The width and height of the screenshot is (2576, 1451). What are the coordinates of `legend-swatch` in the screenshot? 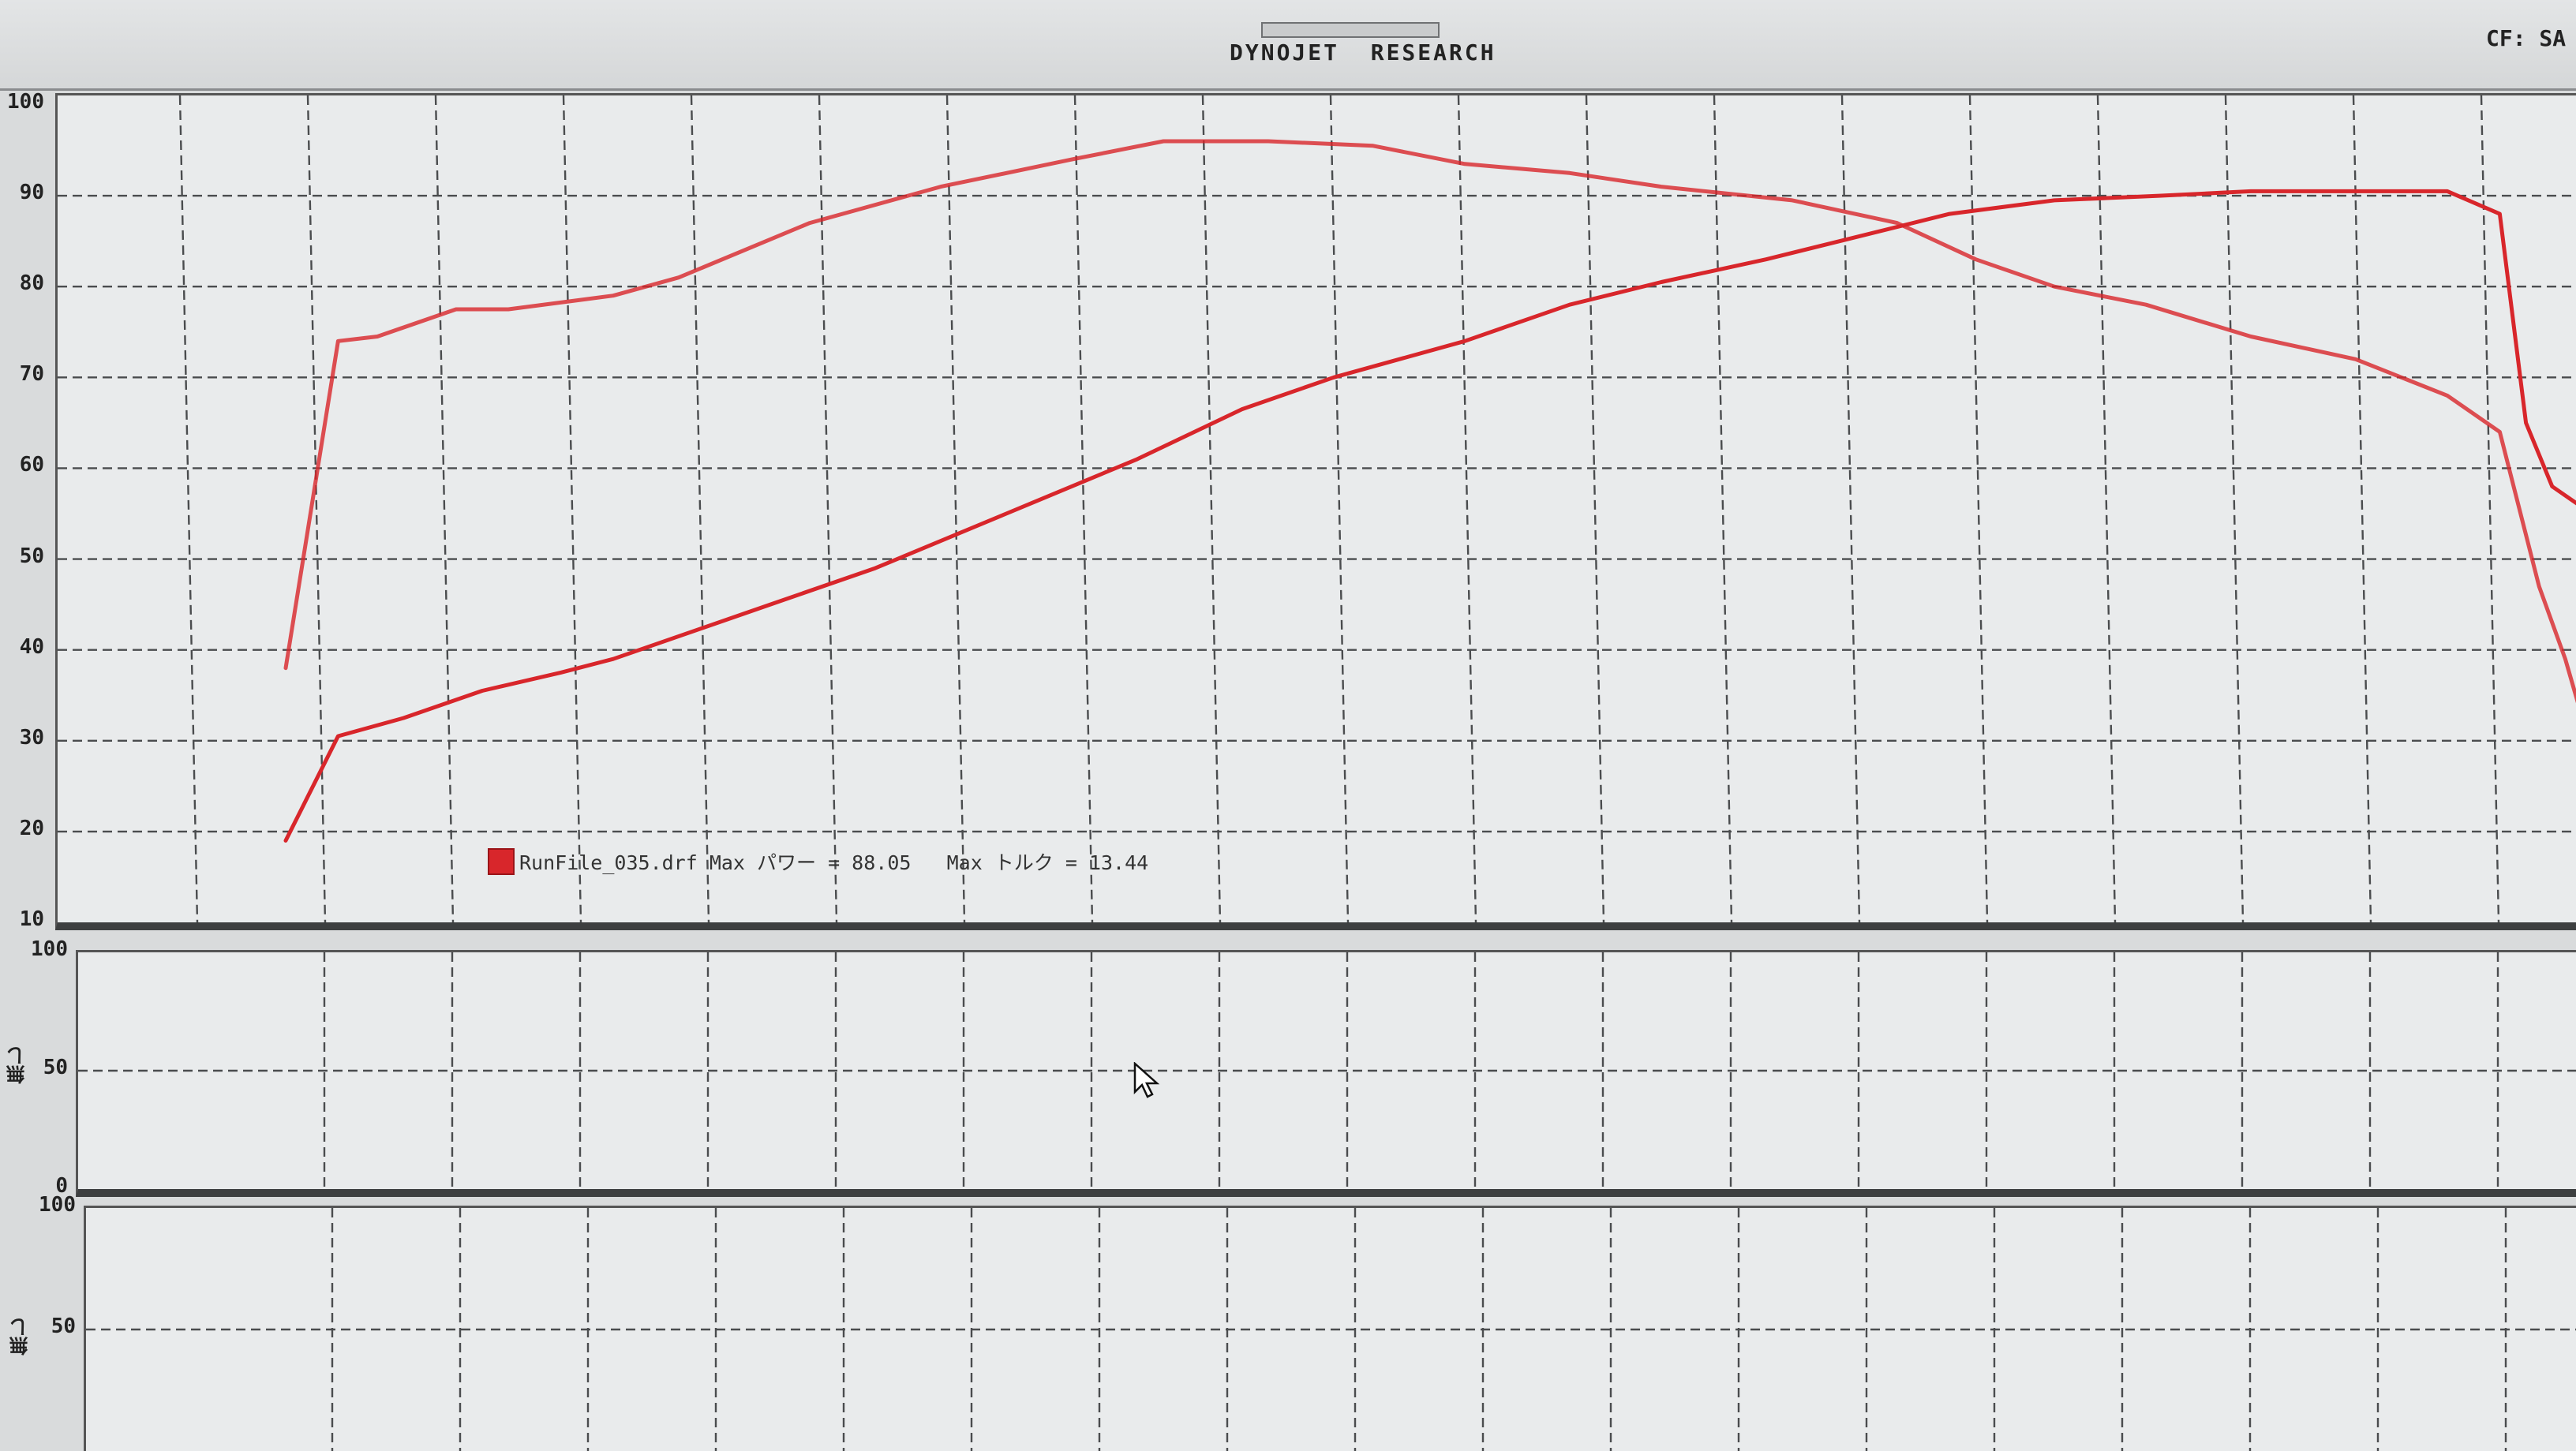 It's located at (501, 861).